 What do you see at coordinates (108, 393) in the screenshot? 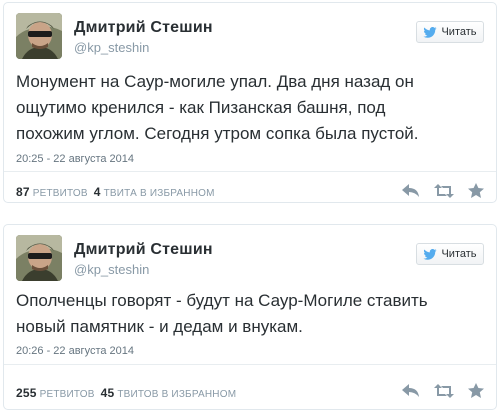
I see `favorites-count: 45` at bounding box center [108, 393].